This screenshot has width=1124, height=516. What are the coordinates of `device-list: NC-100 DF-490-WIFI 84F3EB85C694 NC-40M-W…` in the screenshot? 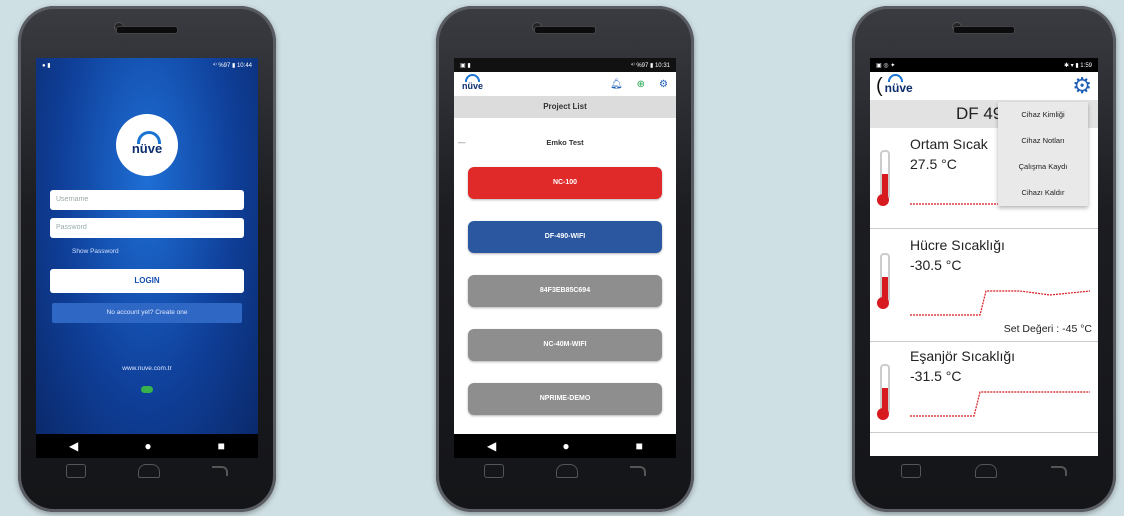 It's located at (565, 291).